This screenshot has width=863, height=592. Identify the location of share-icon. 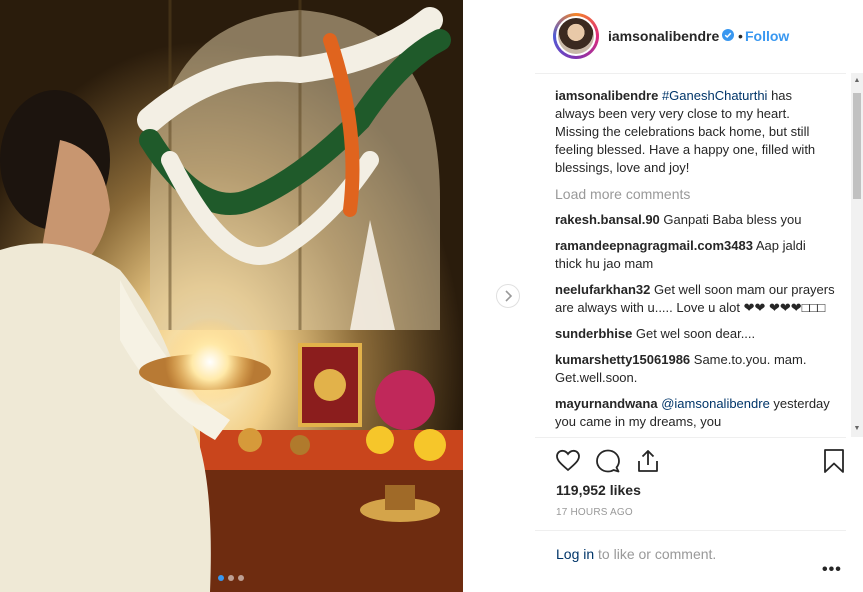
(648, 461).